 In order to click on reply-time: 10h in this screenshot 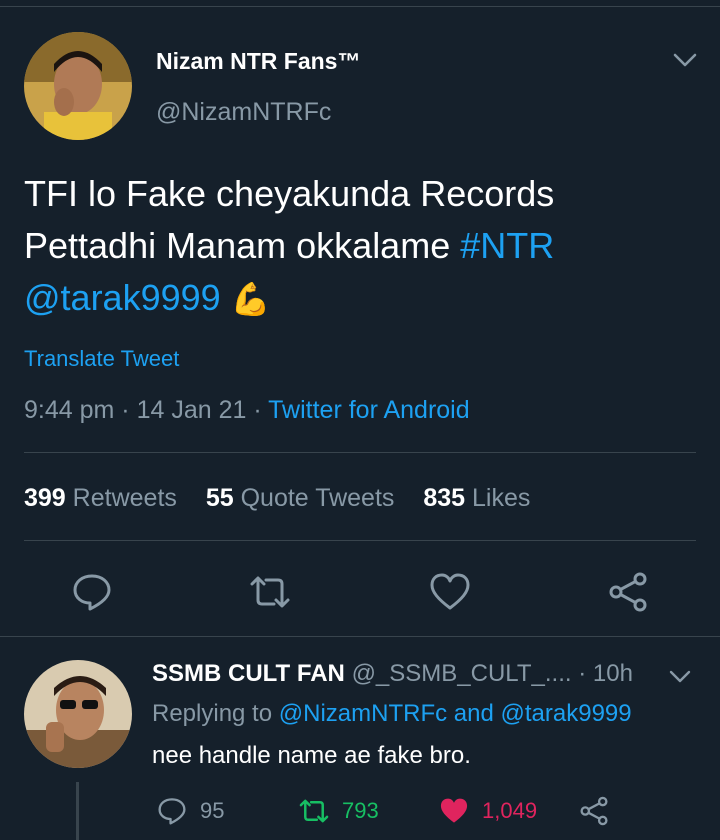, I will do `click(613, 673)`.